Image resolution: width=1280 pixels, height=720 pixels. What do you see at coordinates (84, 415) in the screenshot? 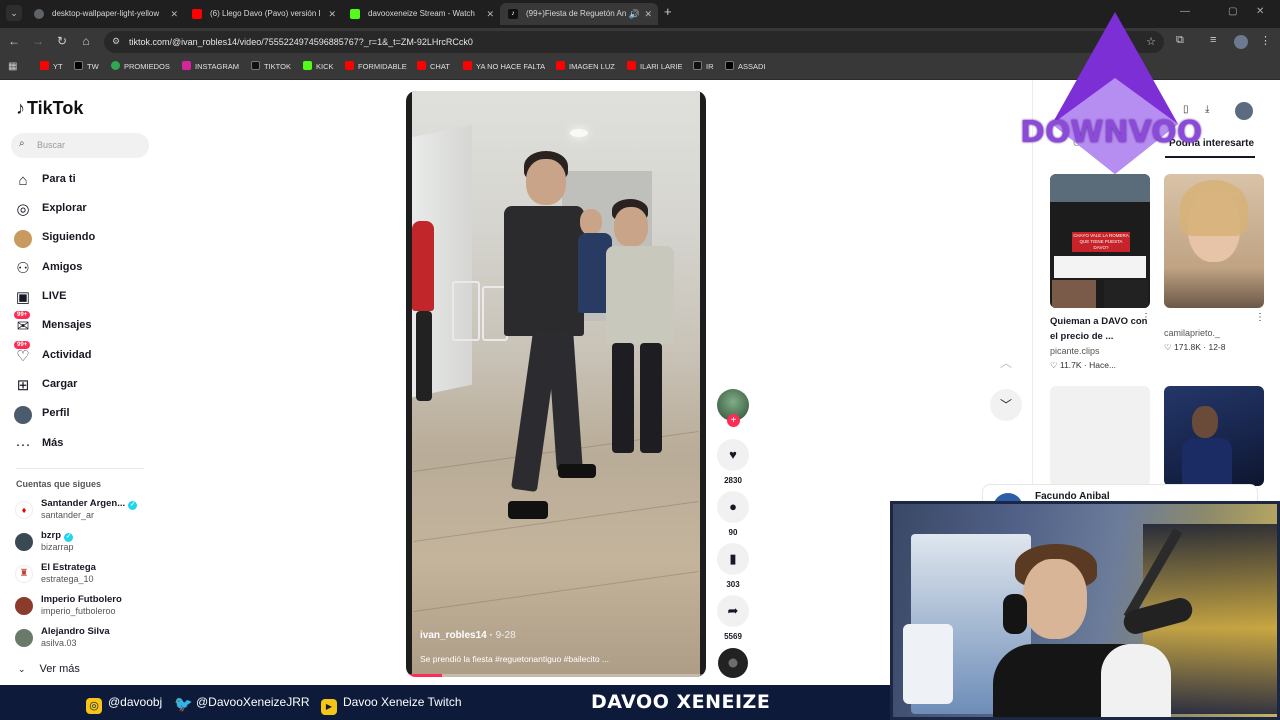
I see `nav-item-perfil: Perfil` at bounding box center [84, 415].